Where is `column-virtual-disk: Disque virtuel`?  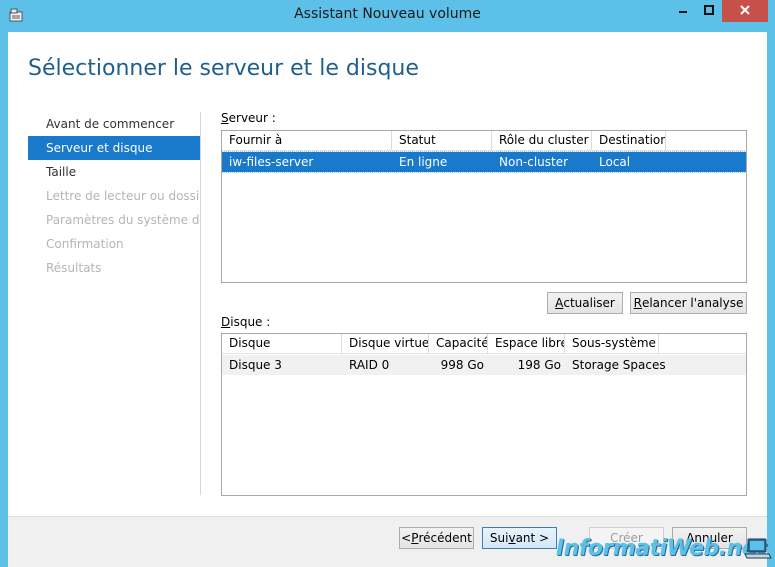
column-virtual-disk: Disque virtuel is located at coordinates (385, 344).